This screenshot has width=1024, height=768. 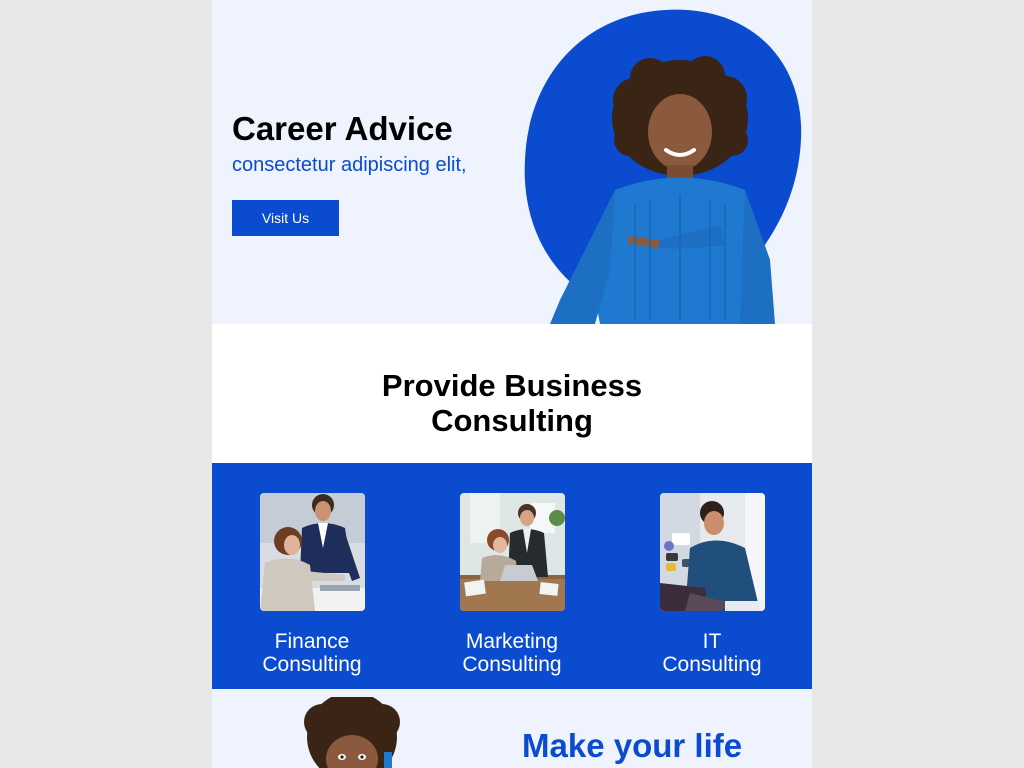 I want to click on hero-title: Career Advice, so click(x=342, y=128).